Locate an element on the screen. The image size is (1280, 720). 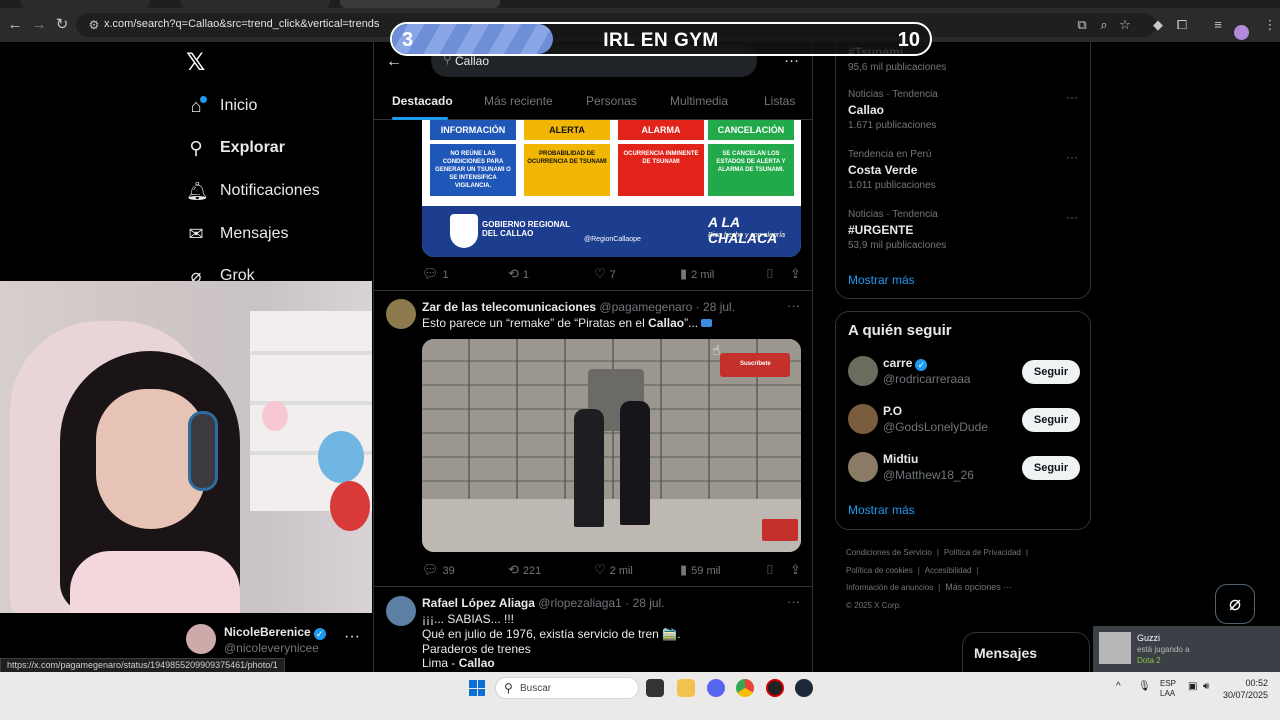
taskbar-clock: 00:52 30/07/2025 is located at coordinates (1245, 689).